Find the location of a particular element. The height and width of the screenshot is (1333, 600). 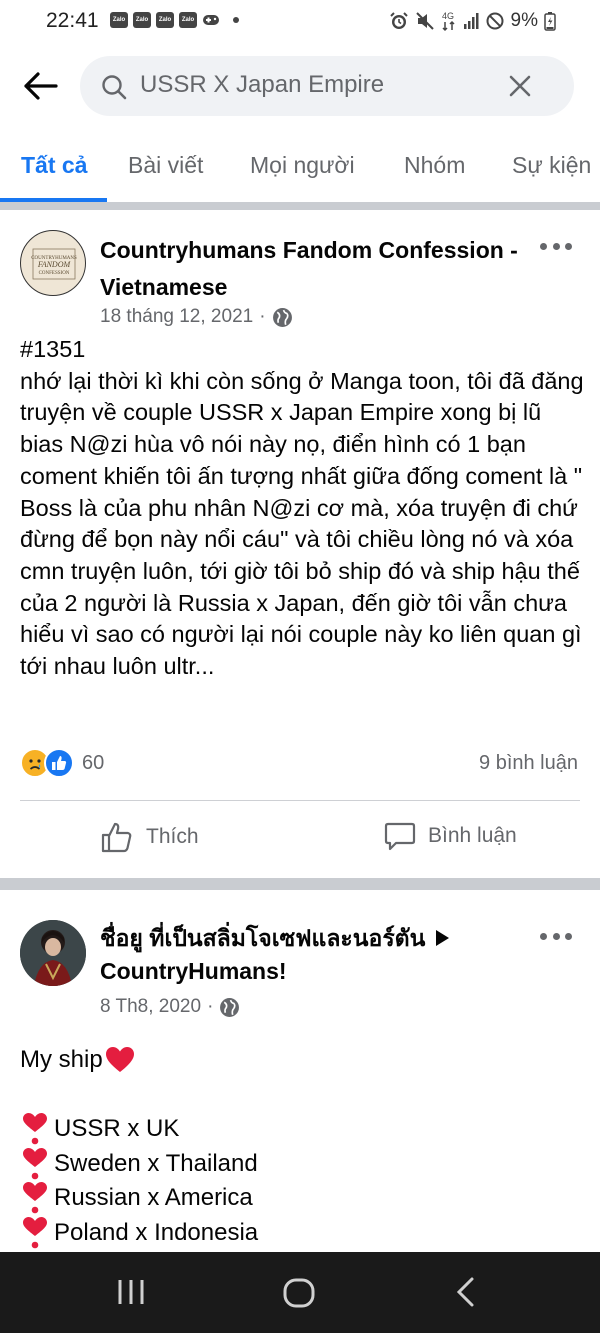

like-button: Thích is located at coordinates (149, 837).